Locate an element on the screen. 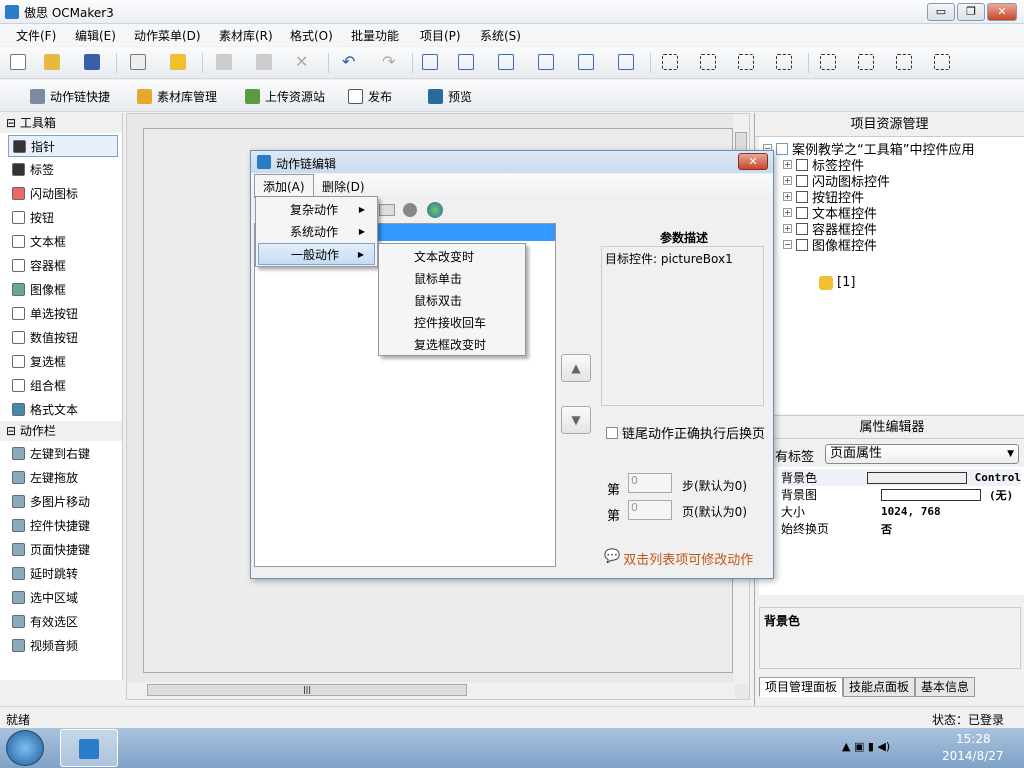 The width and height of the screenshot is (1024, 768). increase-spacing-icon is located at coordinates (904, 62).